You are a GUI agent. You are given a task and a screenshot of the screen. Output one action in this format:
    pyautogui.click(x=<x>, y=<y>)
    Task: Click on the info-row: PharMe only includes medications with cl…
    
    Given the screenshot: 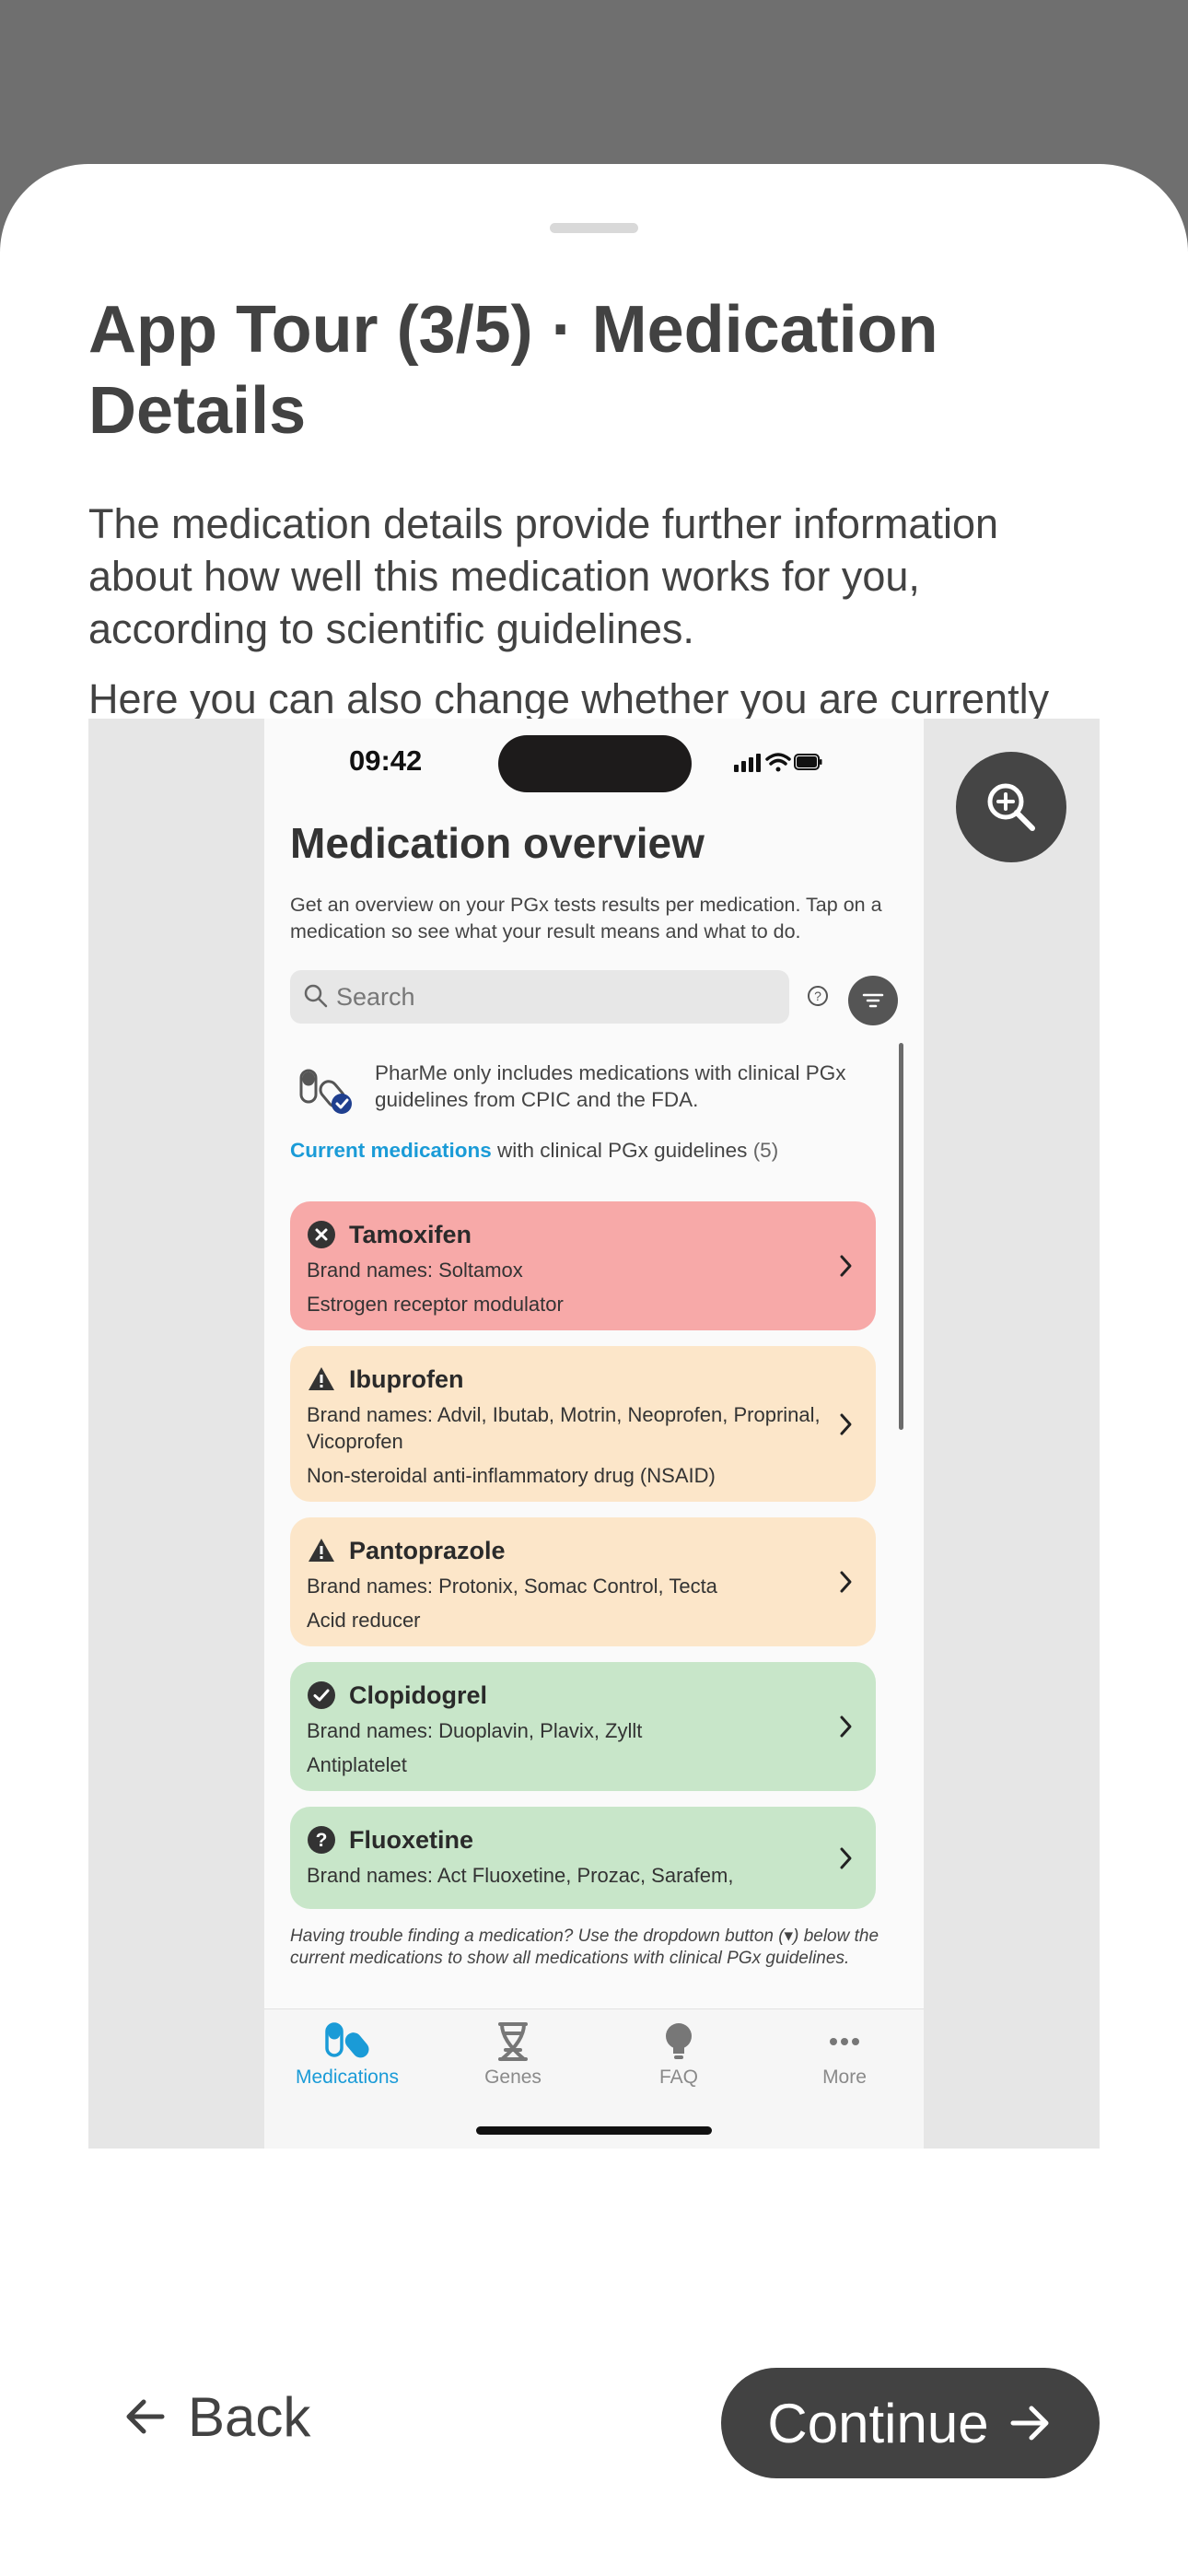 What is the action you would take?
    pyautogui.click(x=592, y=1092)
    